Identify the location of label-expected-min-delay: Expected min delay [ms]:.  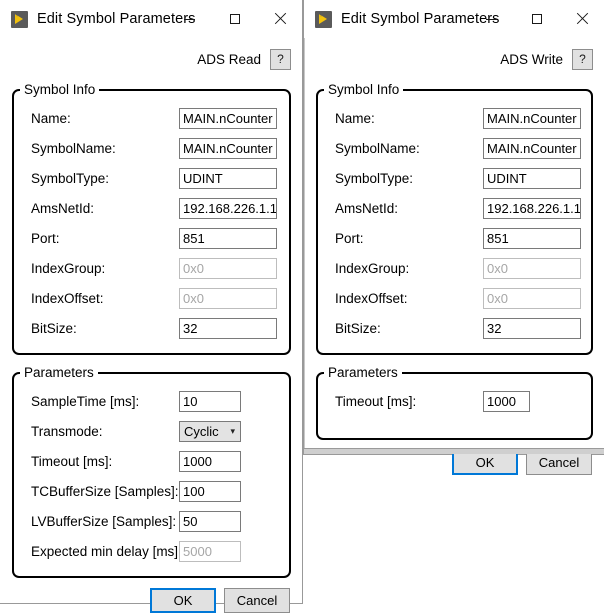
(106, 551).